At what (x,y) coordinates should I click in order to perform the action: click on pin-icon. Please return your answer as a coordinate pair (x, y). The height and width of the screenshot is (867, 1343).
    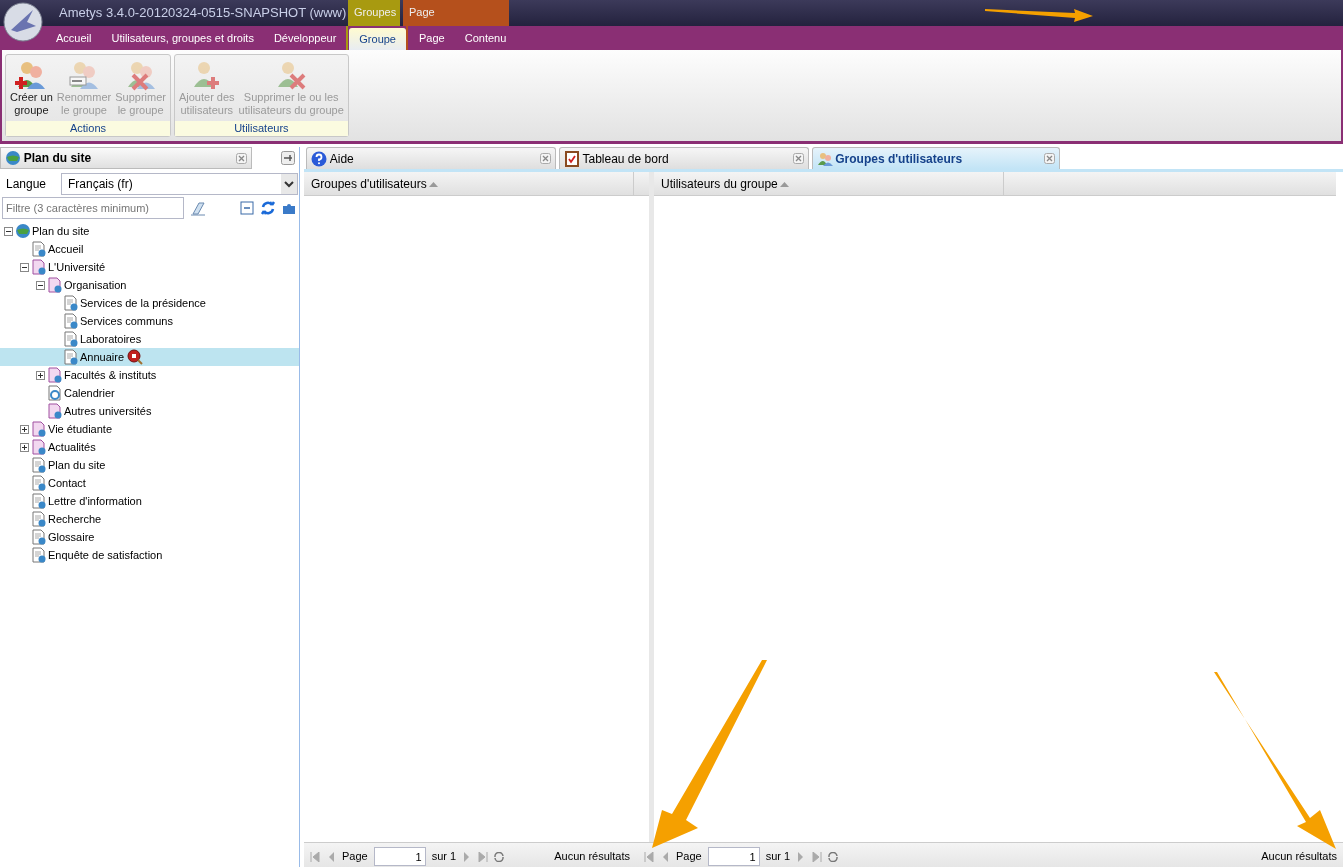
    Looking at the image, I should click on (288, 158).